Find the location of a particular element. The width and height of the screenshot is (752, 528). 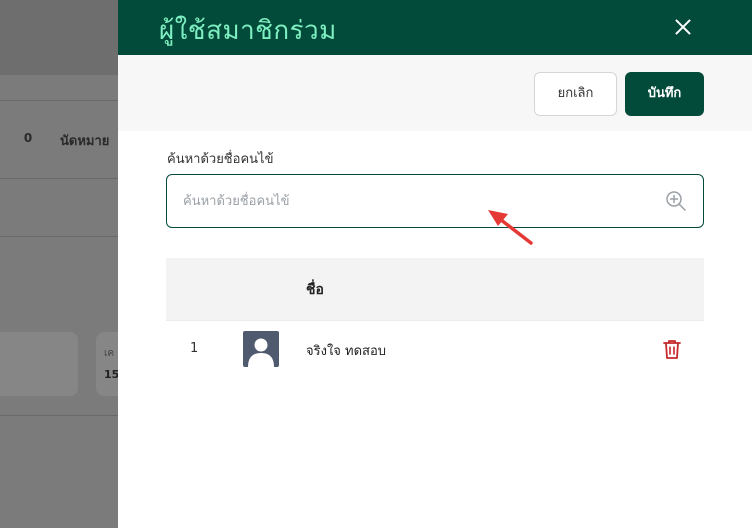

user-placeholder-icon is located at coordinates (261, 352).